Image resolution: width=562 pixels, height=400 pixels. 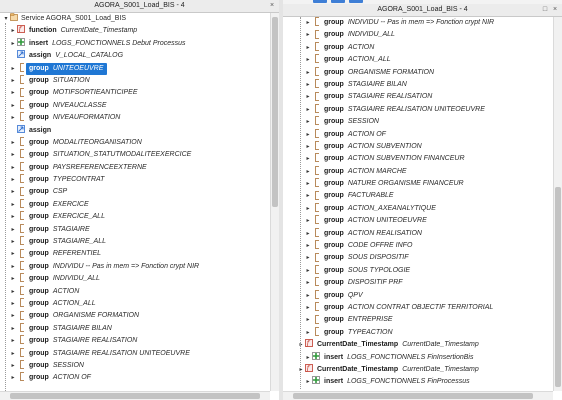 What do you see at coordinates (6, 19) in the screenshot?
I see `chevron-down-icon: ▾` at bounding box center [6, 19].